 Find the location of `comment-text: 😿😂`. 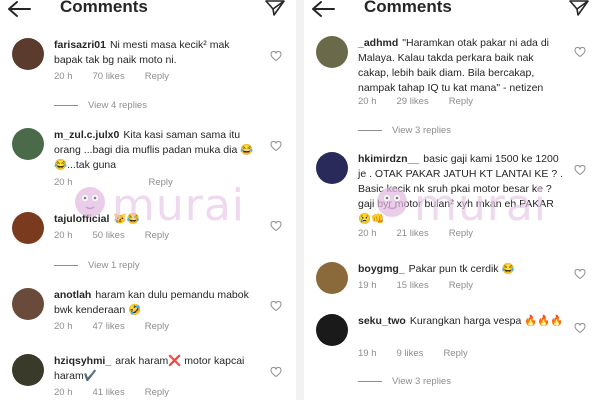

comment-text: 😿😂 is located at coordinates (126, 219).